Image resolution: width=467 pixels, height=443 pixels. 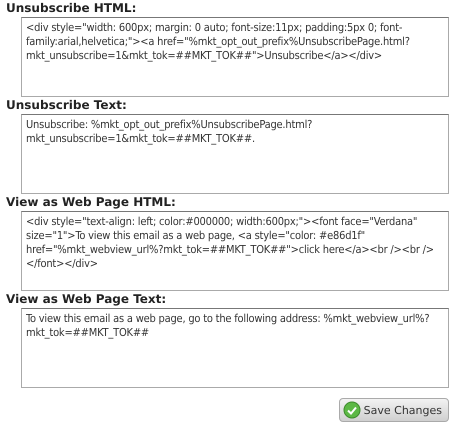 I want to click on save-button: Save Changes, so click(x=393, y=410).